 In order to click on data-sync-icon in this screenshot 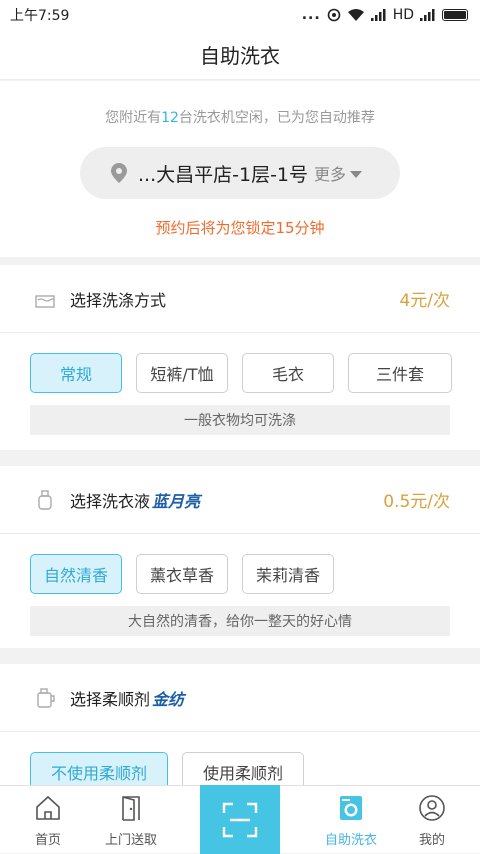, I will do `click(333, 15)`.